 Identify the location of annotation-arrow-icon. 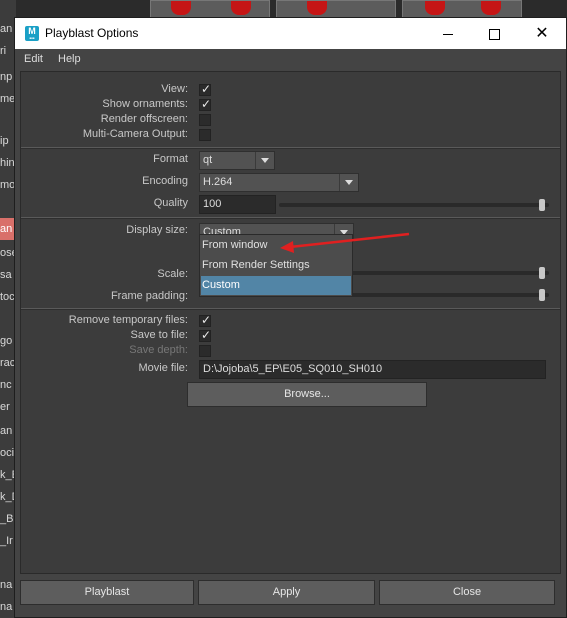
(345, 242).